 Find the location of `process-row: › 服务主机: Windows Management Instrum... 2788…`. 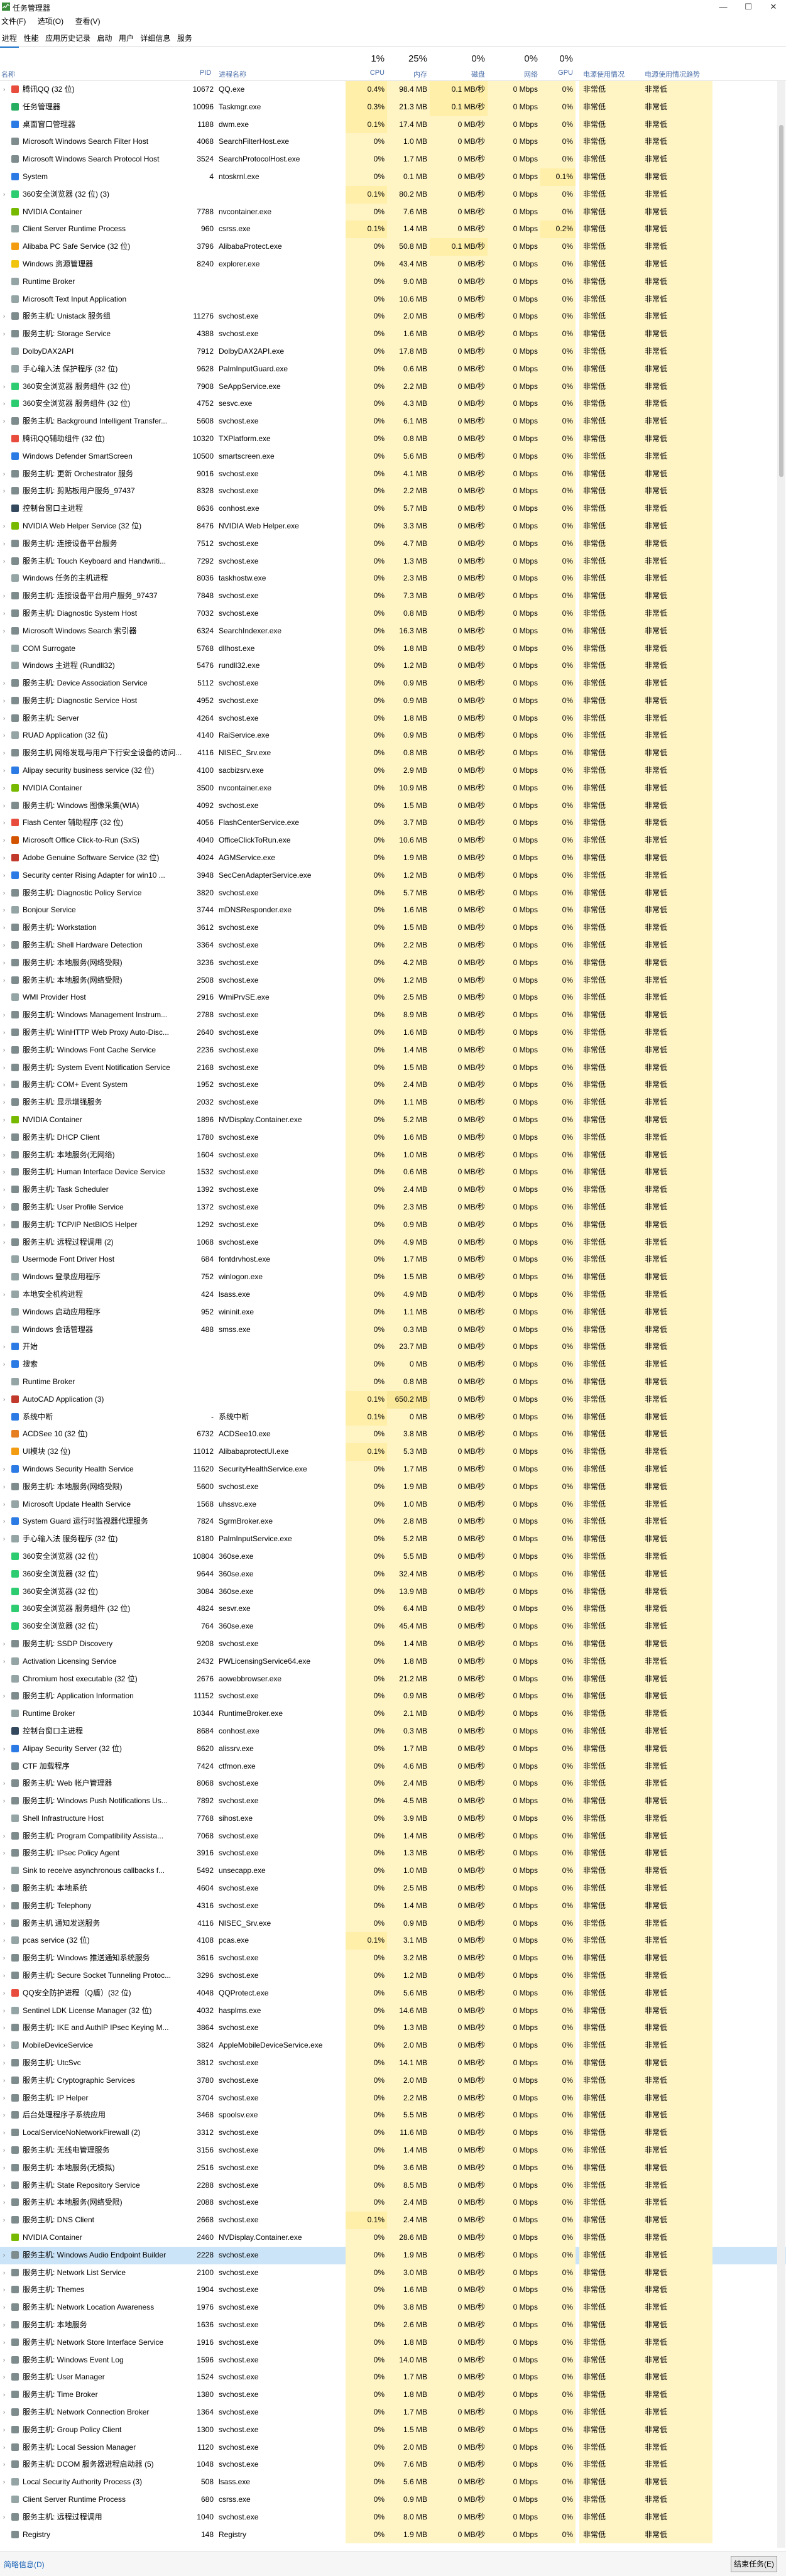

process-row: › 服务主机: Windows Management Instrum... 2788… is located at coordinates (393, 1016).